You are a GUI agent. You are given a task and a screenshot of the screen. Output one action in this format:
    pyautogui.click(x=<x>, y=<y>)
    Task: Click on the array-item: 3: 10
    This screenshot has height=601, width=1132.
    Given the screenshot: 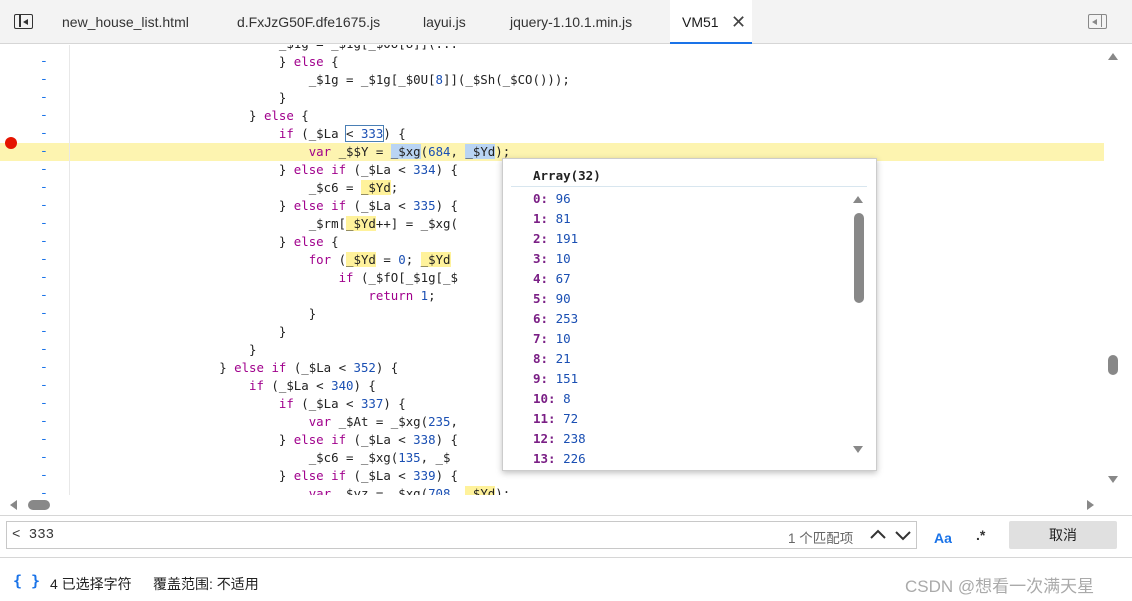 What is the action you would take?
    pyautogui.click(x=552, y=259)
    